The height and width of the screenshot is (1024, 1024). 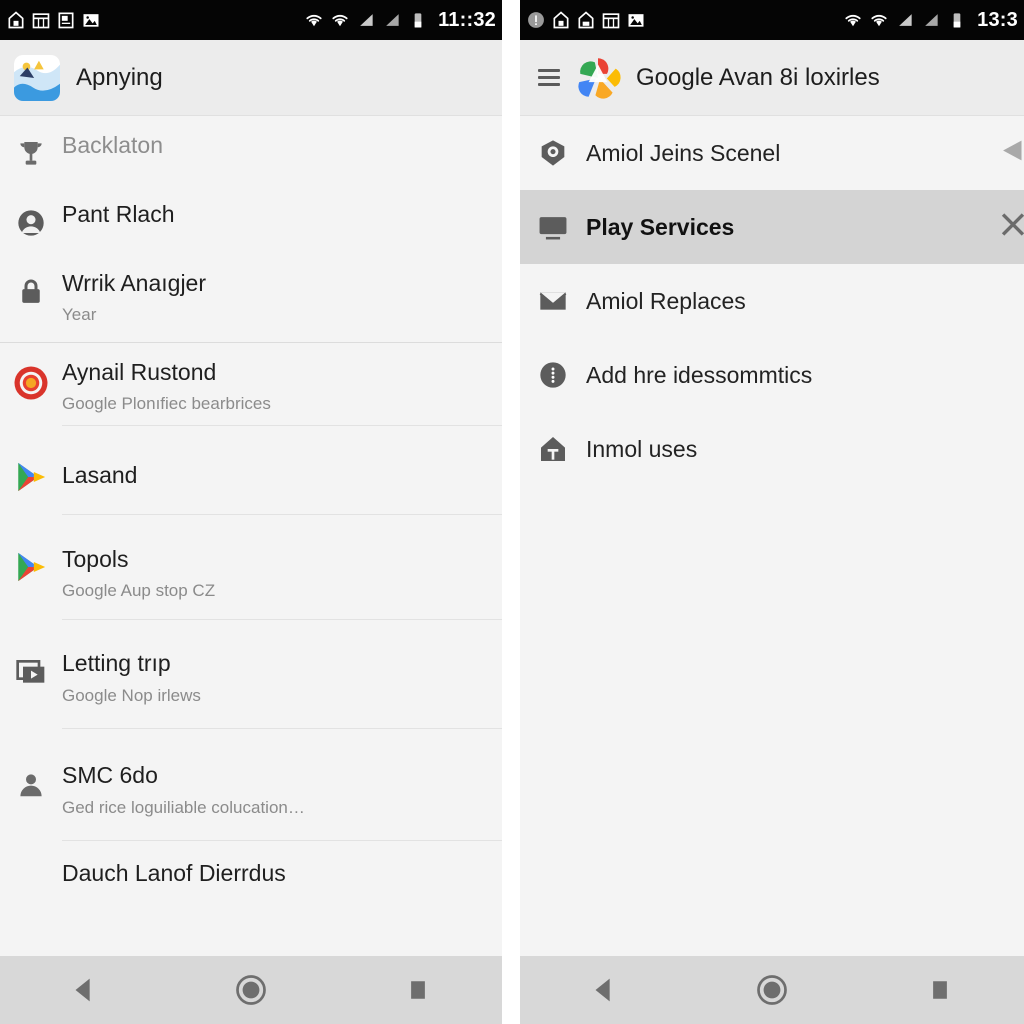 What do you see at coordinates (1010, 227) in the screenshot?
I see `close-icon` at bounding box center [1010, 227].